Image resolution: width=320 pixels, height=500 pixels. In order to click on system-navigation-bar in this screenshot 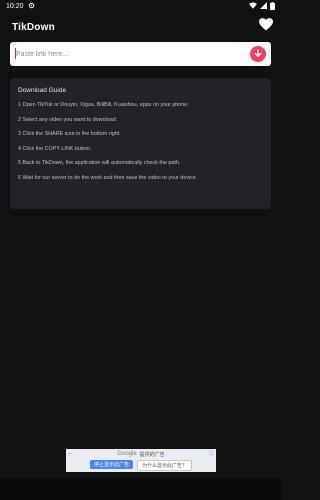, I will do `click(140, 489)`.